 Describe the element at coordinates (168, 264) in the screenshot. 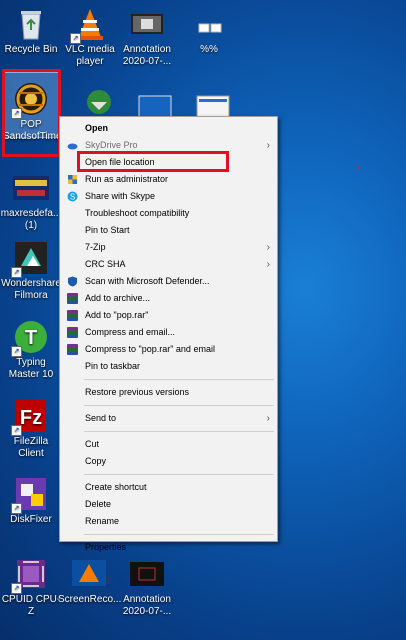

I see `menu-item-crc-sha: CRC SHA ›` at that location.